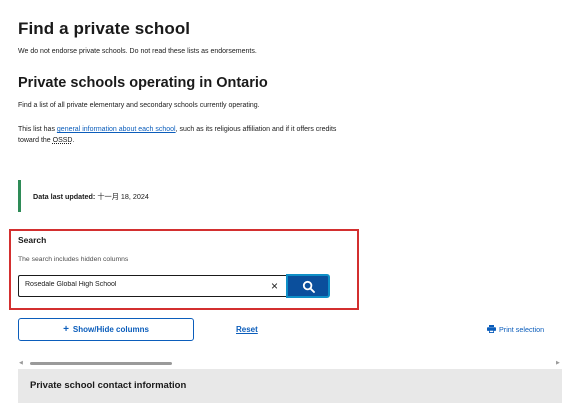 This screenshot has width=562, height=403. I want to click on search-button, so click(308, 286).